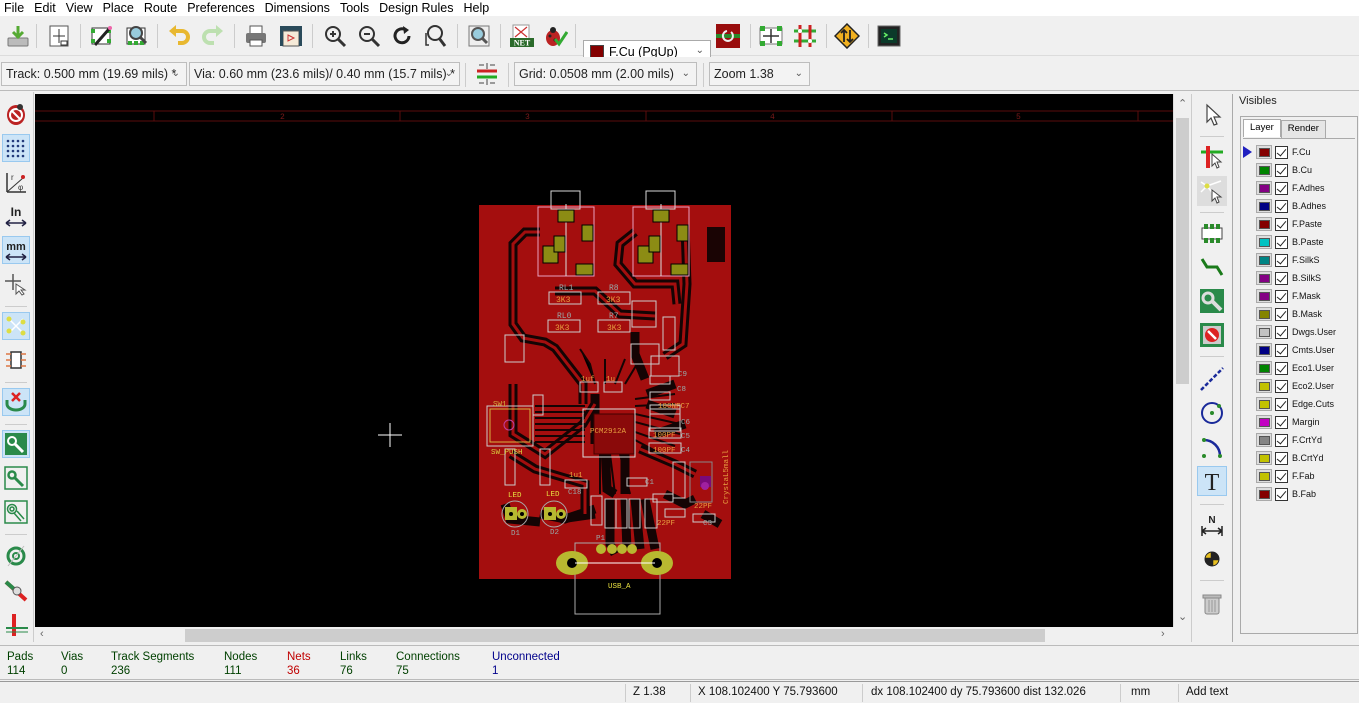 Image resolution: width=1359 pixels, height=703 pixels. Describe the element at coordinates (369, 36) in the screenshot. I see `zoom-out-button` at that location.